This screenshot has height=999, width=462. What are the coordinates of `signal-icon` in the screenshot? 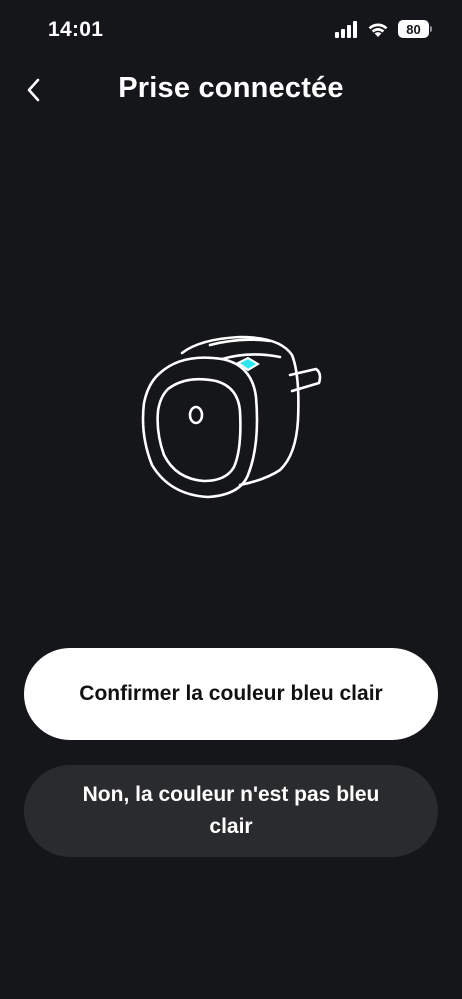 It's located at (346, 29).